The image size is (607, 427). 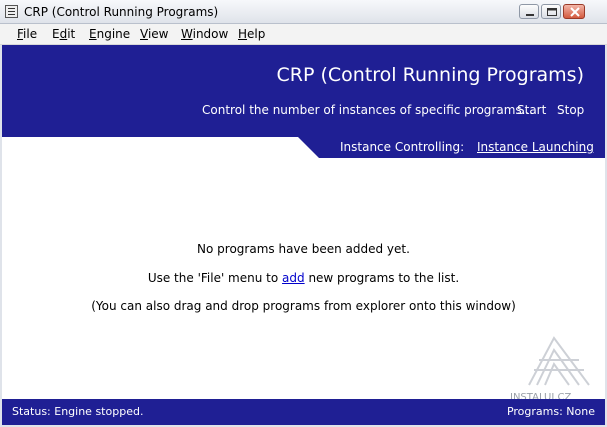 What do you see at coordinates (121, 12) in the screenshot?
I see `window-title: CRP (Control Running Programs)` at bounding box center [121, 12].